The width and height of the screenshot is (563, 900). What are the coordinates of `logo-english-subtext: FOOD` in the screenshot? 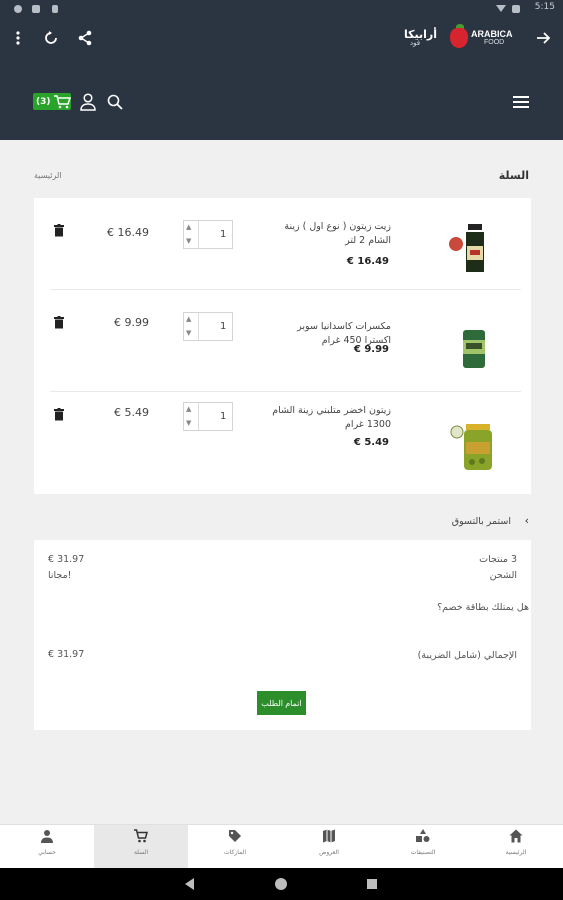 It's located at (494, 42).